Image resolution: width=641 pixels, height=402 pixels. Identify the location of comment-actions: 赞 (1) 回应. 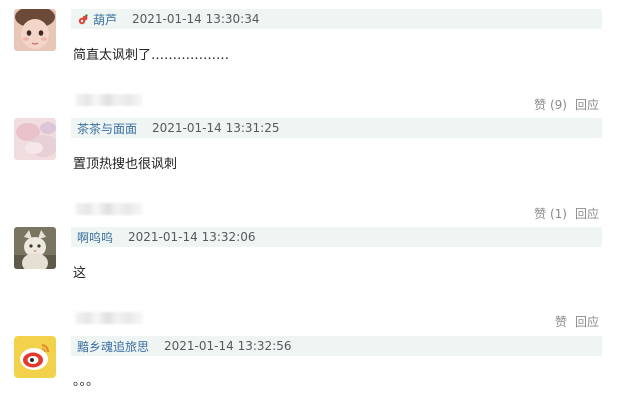
(566, 213).